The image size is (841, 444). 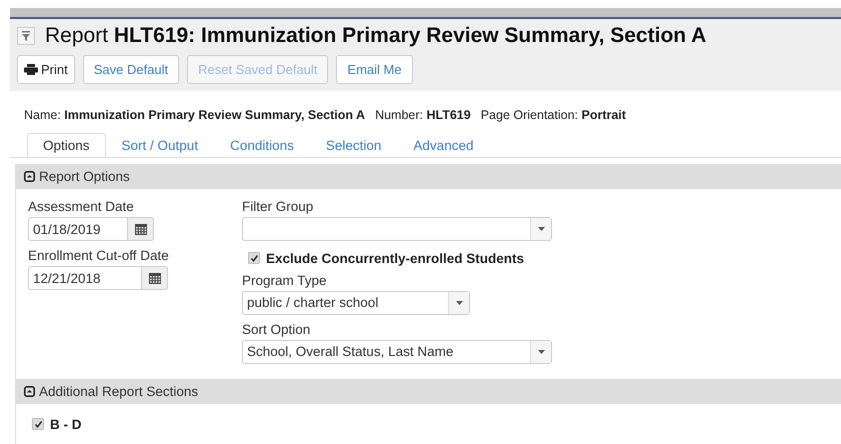 What do you see at coordinates (397, 229) in the screenshot?
I see `dropdown-field` at bounding box center [397, 229].